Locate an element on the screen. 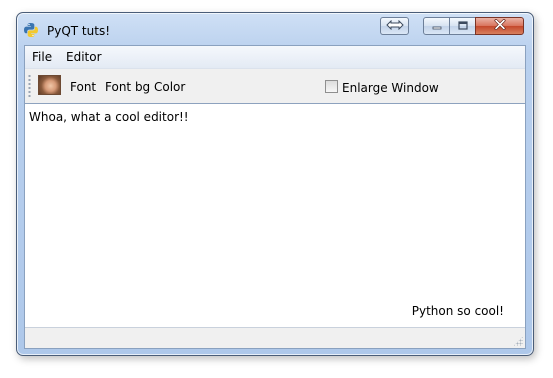  menu-file: File is located at coordinates (42, 57).